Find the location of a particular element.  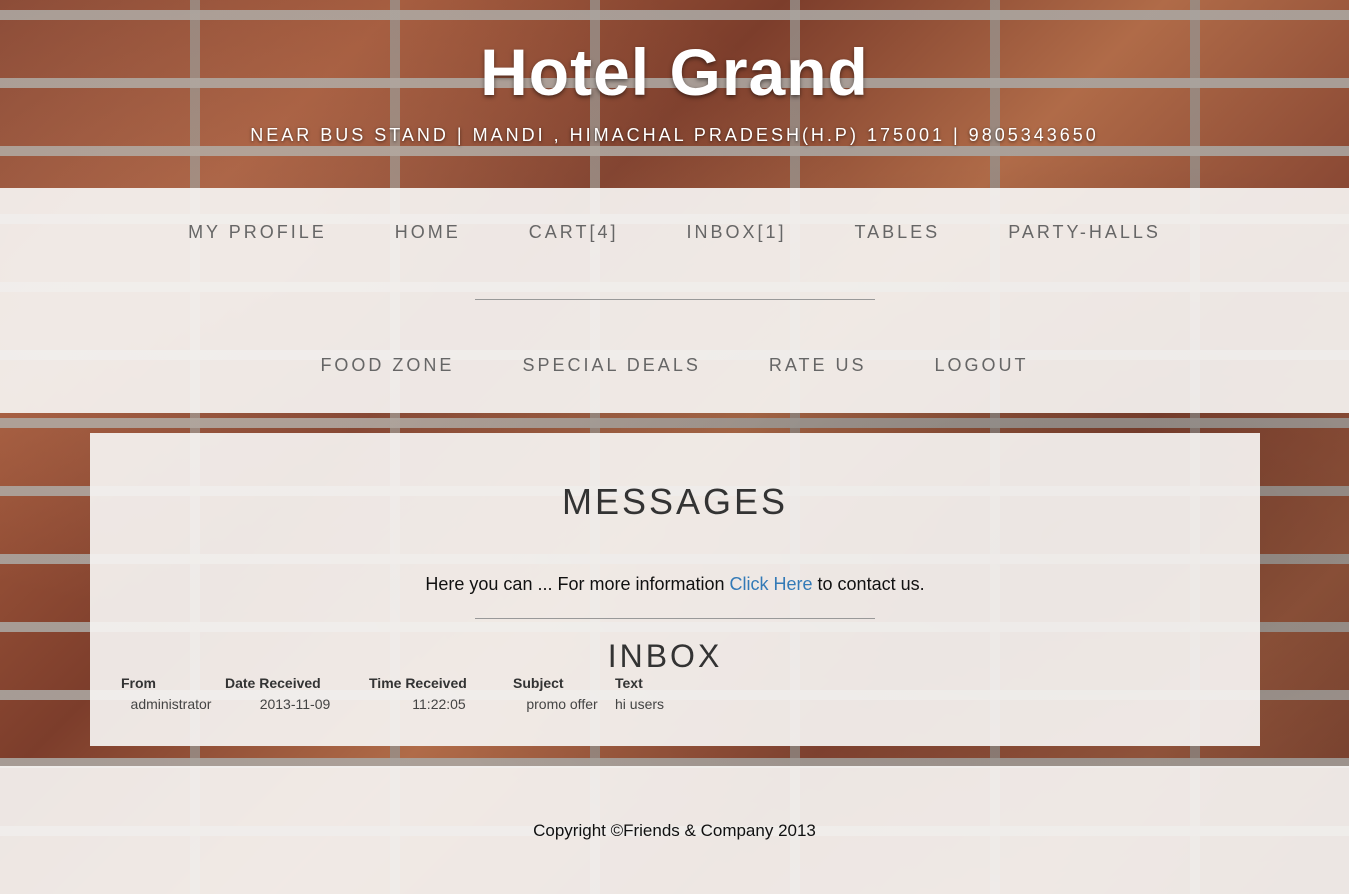

copyright-text: Copyright ©Friends & Company 2013 is located at coordinates (674, 830).